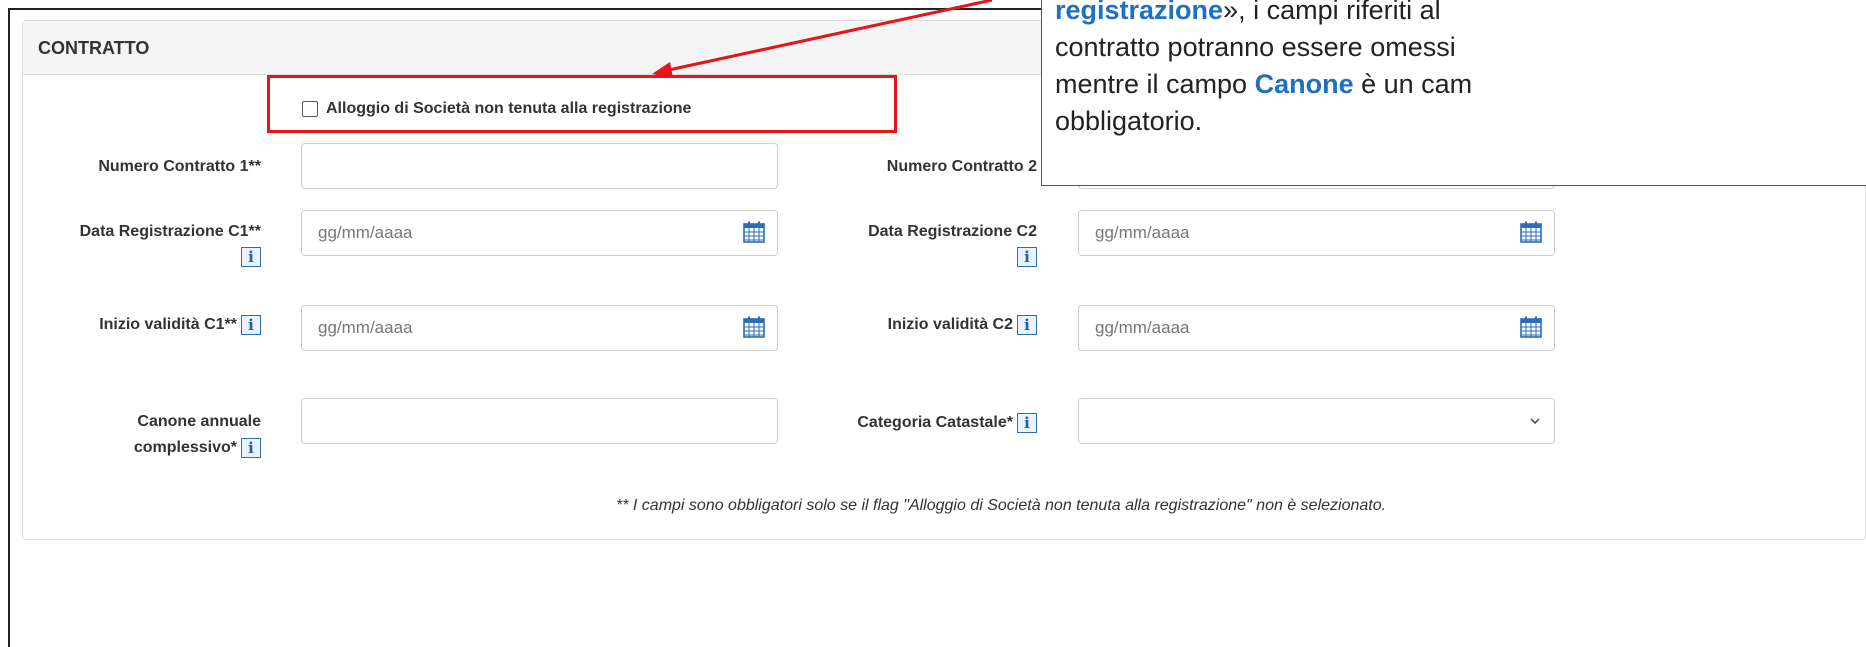 This screenshot has height=647, width=1866. What do you see at coordinates (1139, 12) in the screenshot?
I see `callout-highlight-registrazione: registrazione` at bounding box center [1139, 12].